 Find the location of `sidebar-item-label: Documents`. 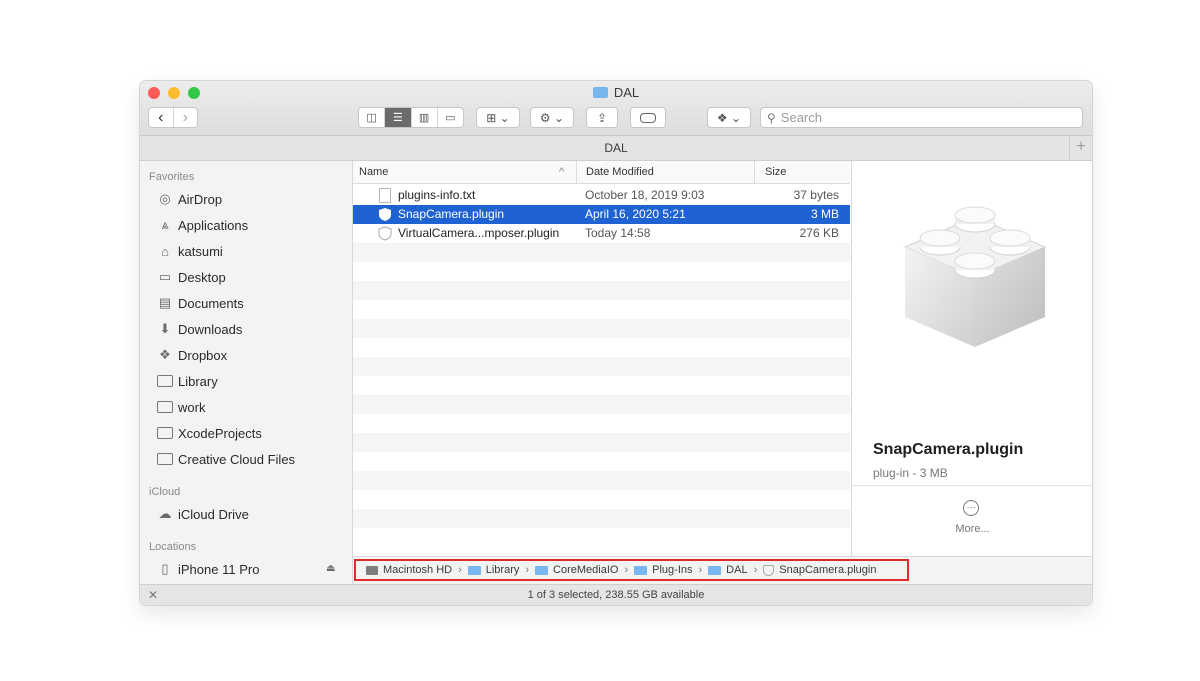

sidebar-item-label: Documents is located at coordinates (211, 303).